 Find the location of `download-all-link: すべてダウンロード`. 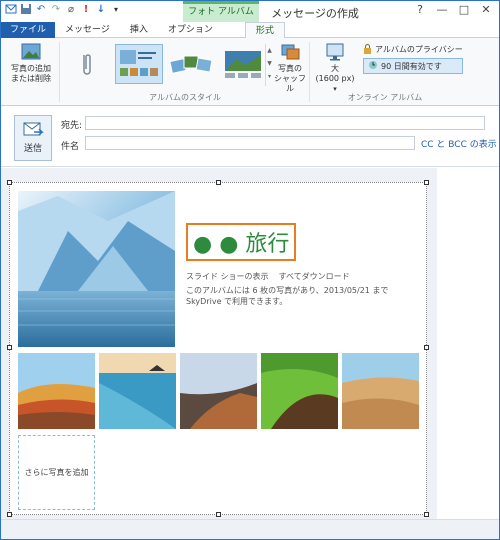

download-all-link: すべてダウンロード is located at coordinates (314, 276).